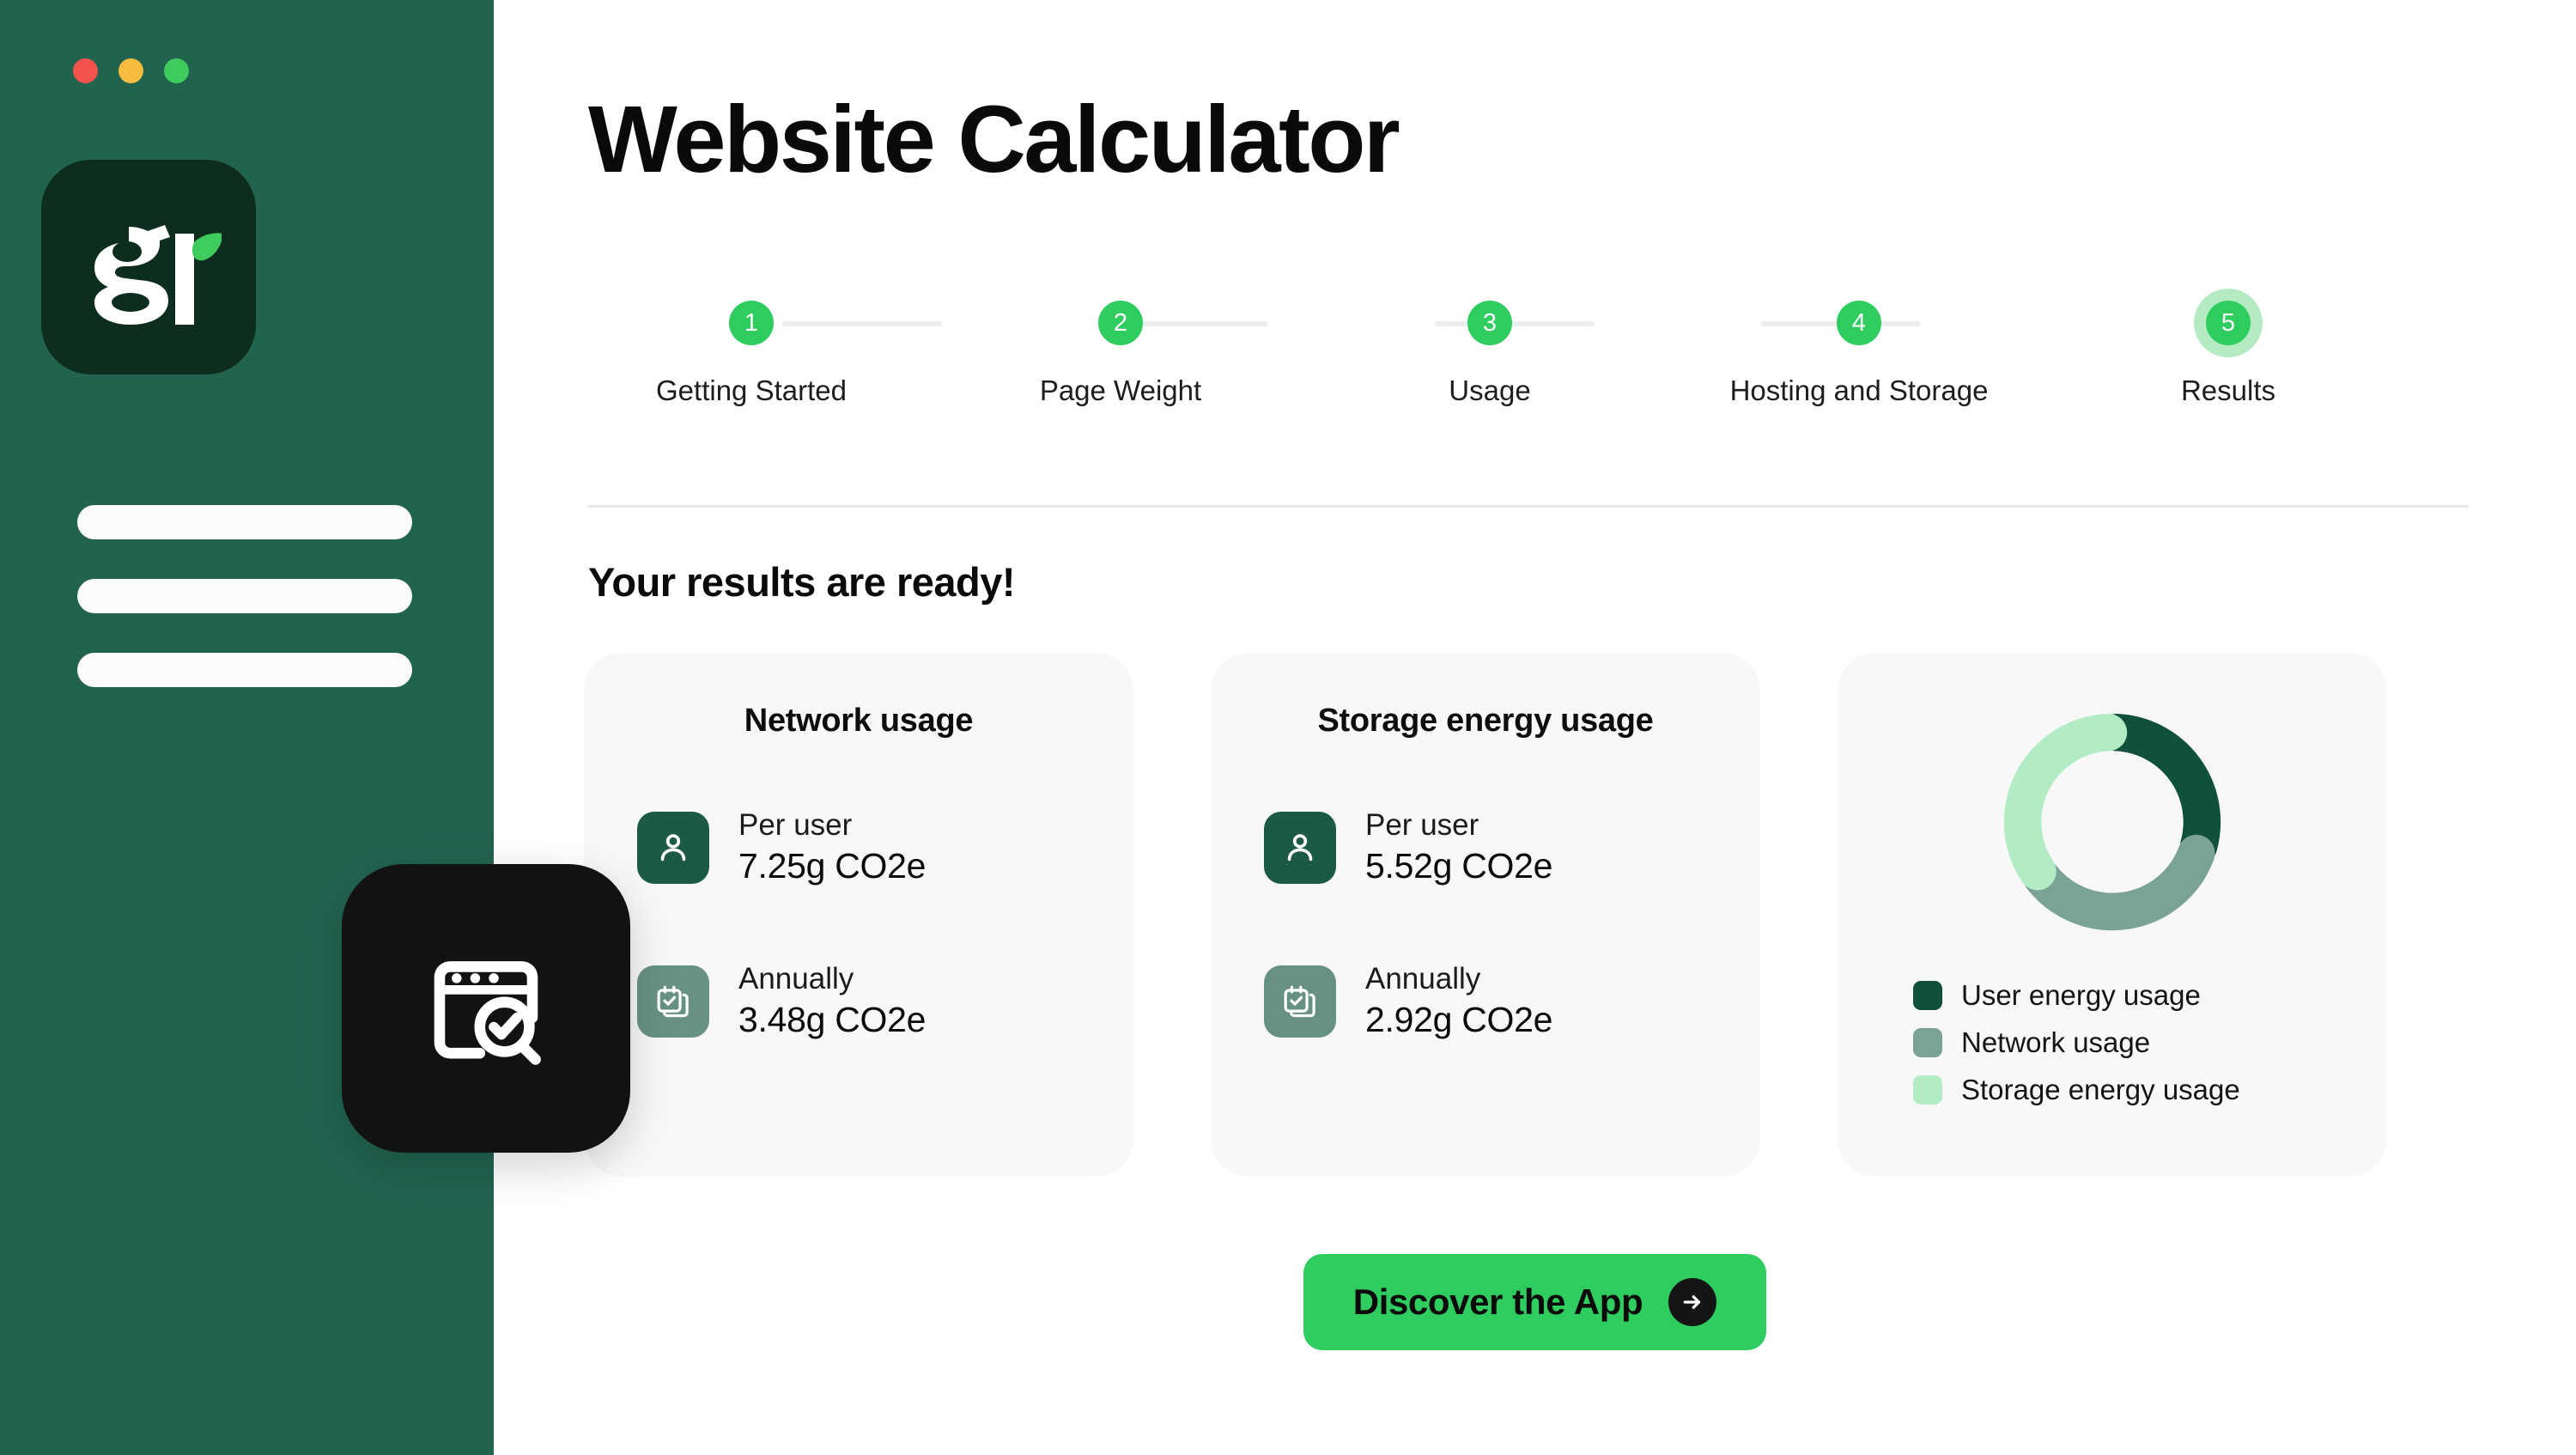 The height and width of the screenshot is (1455, 2576). I want to click on stepper-bubble-wrap-2: 2, so click(1120, 323).